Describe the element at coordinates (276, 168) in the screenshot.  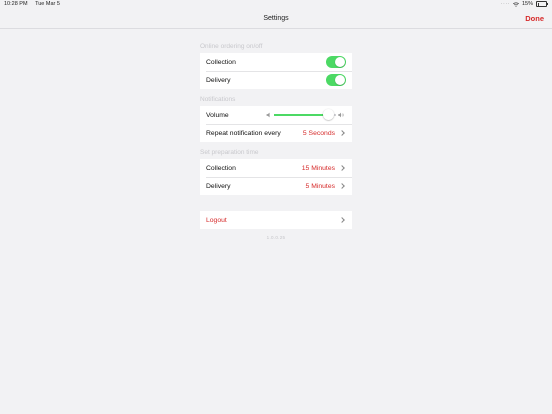
I see `prep-collection-row: Collection 15 Minutes` at that location.